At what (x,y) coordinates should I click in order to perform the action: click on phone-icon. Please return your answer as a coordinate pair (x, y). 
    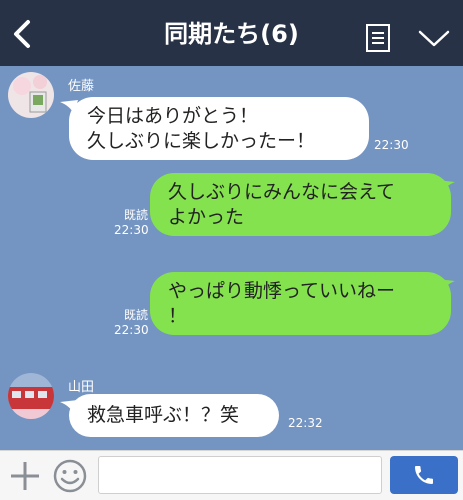
    Looking at the image, I should click on (424, 475).